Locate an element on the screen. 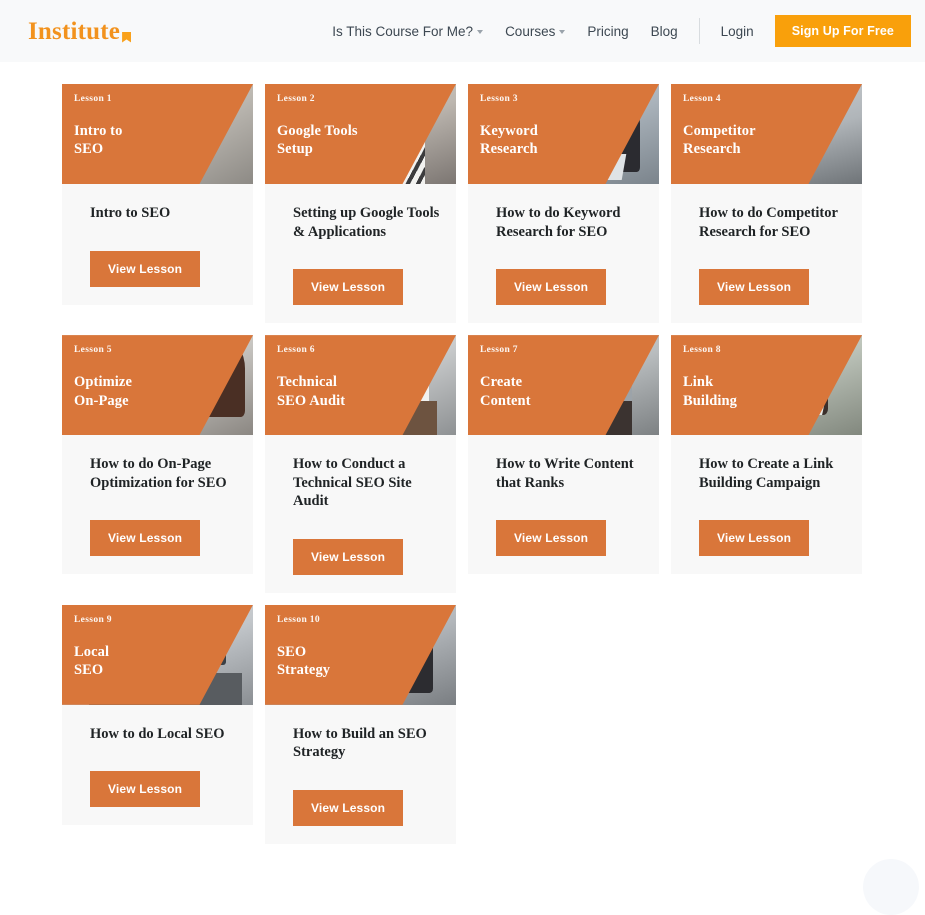 This screenshot has width=925, height=915. lesson-card-banner: Lesson 5 OptimizeOn-Page is located at coordinates (157, 385).